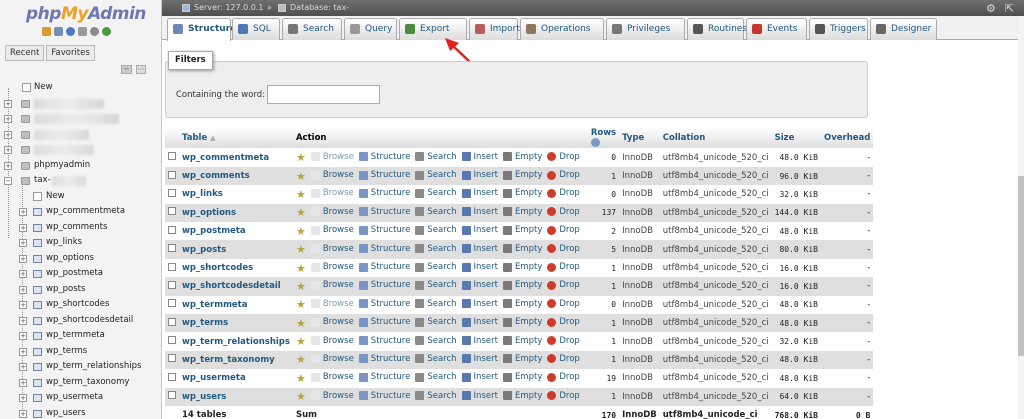 This screenshot has width=1024, height=419. What do you see at coordinates (82, 336) in the screenshot?
I see `tree-table-item: + wp_termmeta` at bounding box center [82, 336].